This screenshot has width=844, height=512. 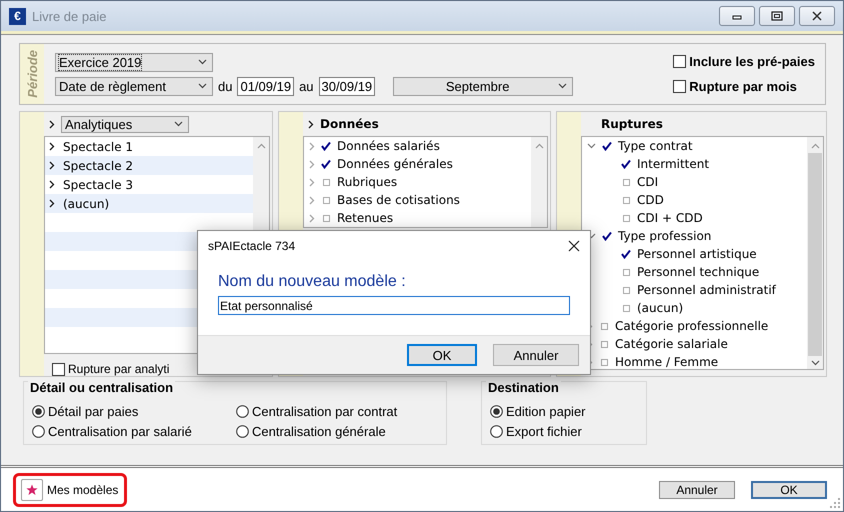 What do you see at coordinates (544, 431) in the screenshot?
I see `radio-label: Export fichier` at bounding box center [544, 431].